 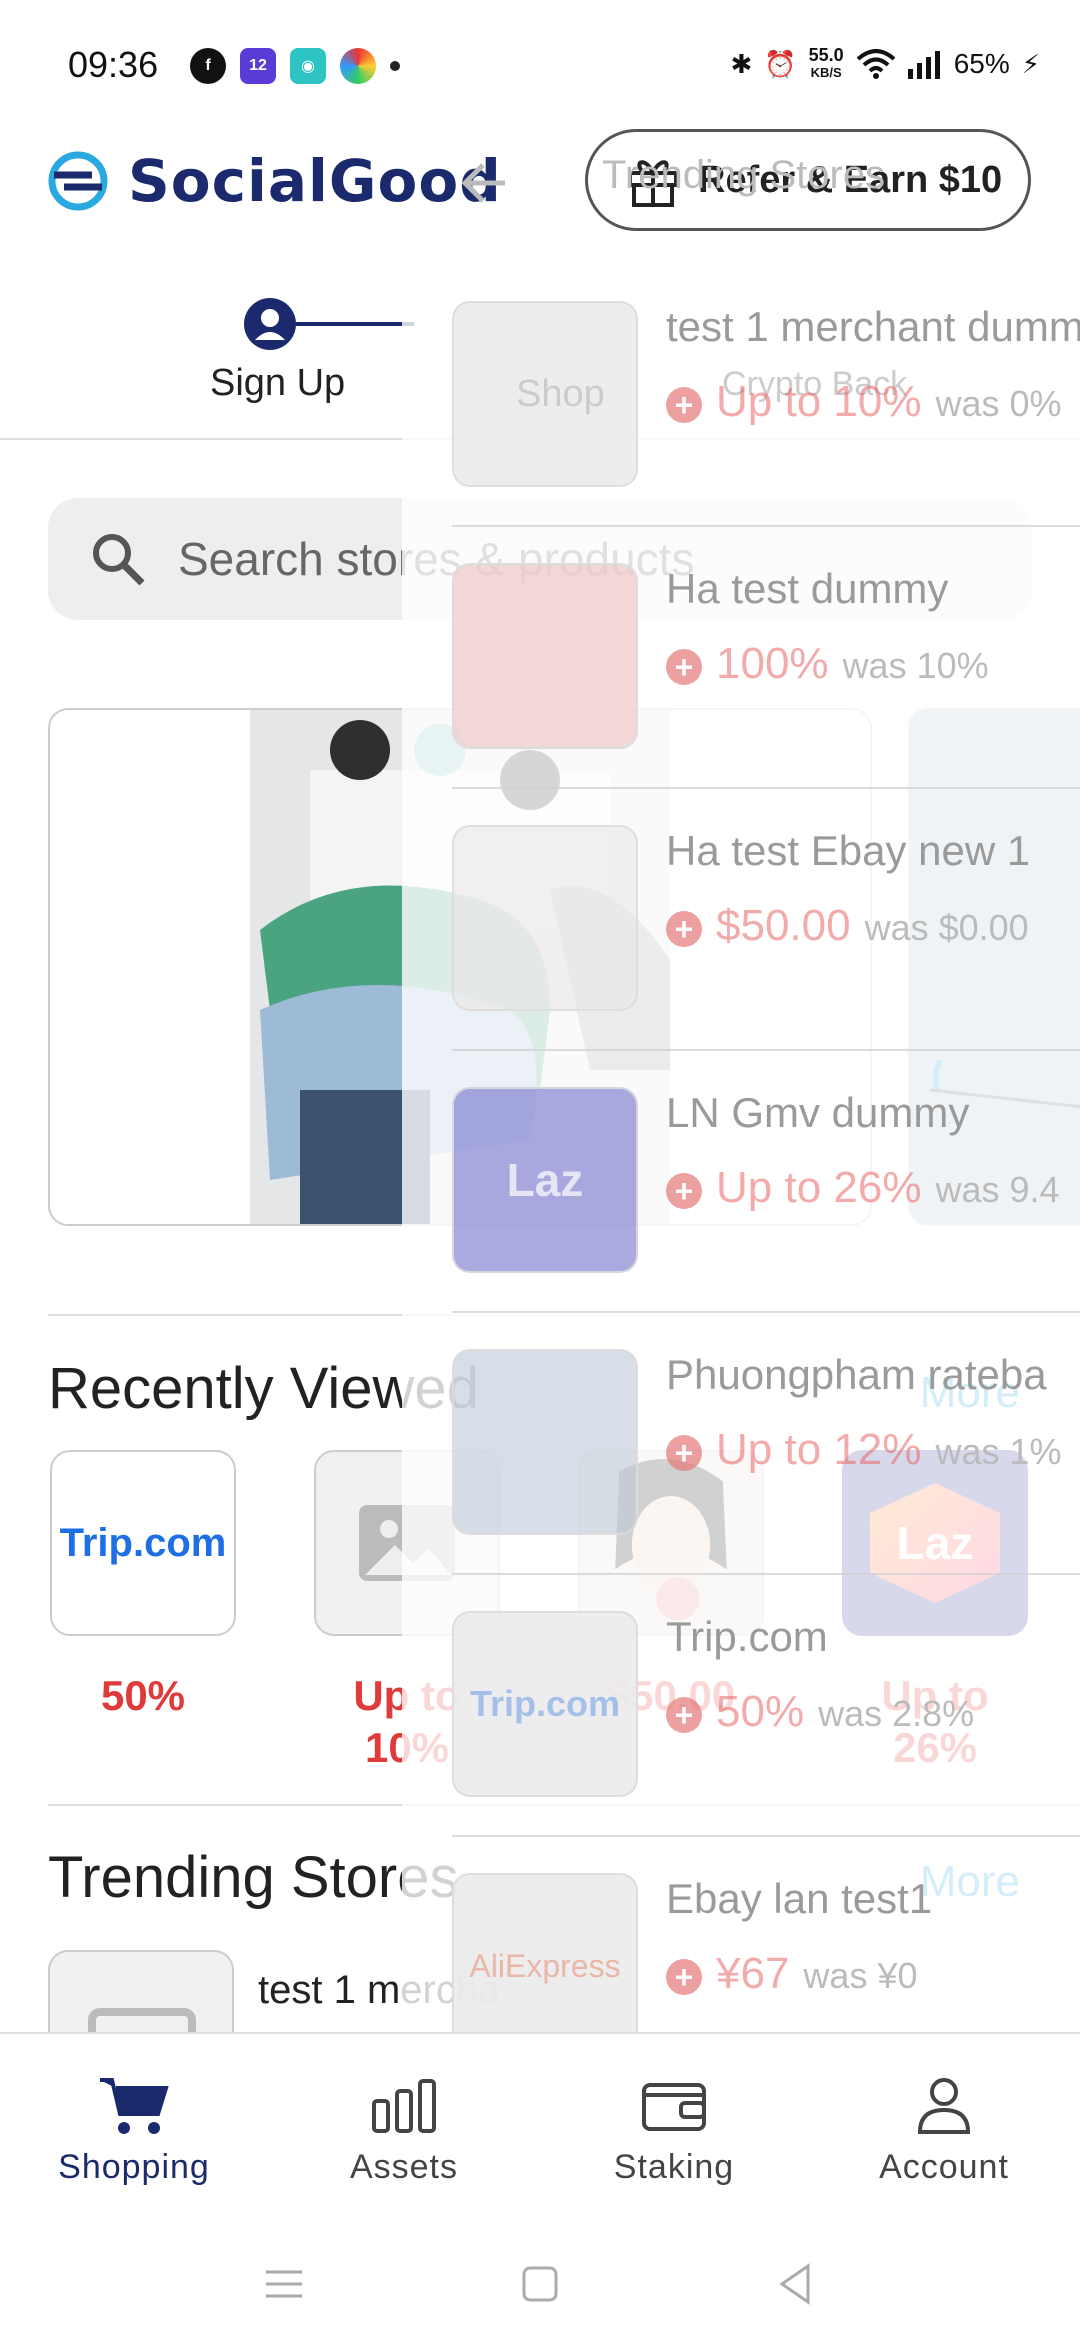 What do you see at coordinates (970, 1393) in the screenshot?
I see `recently-viewed-more-link: More` at bounding box center [970, 1393].